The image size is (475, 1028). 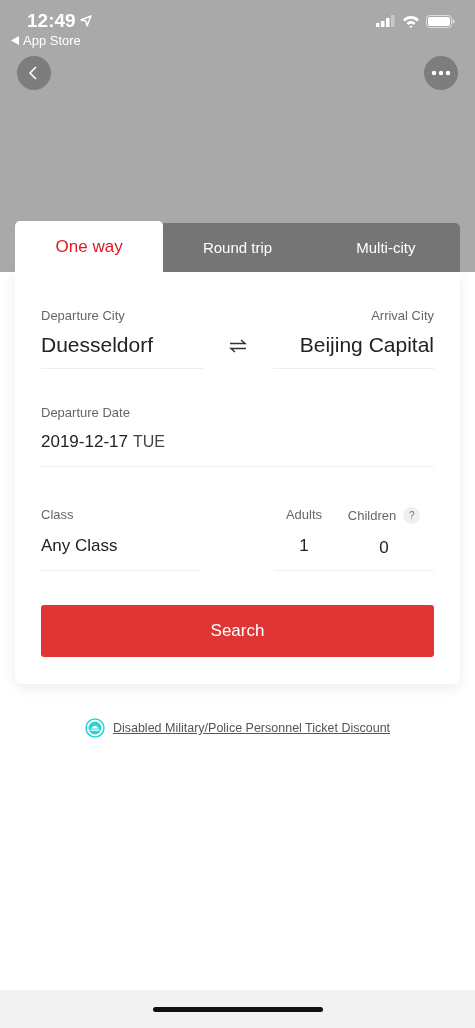 I want to click on adults-field: 1, so click(x=304, y=546).